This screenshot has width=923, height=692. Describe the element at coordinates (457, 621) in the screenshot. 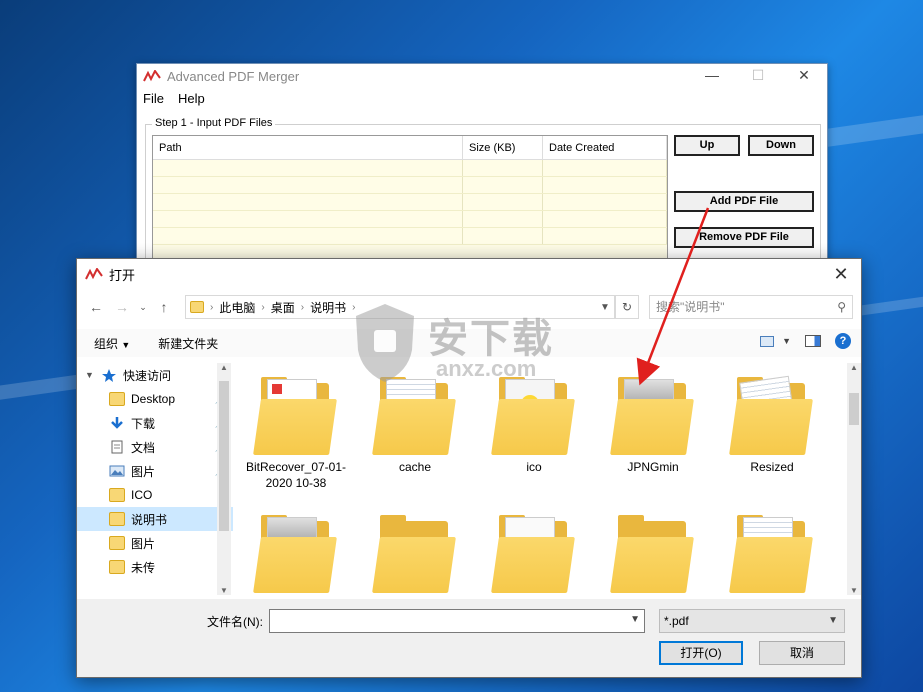

I see `filename-input: ▼` at that location.